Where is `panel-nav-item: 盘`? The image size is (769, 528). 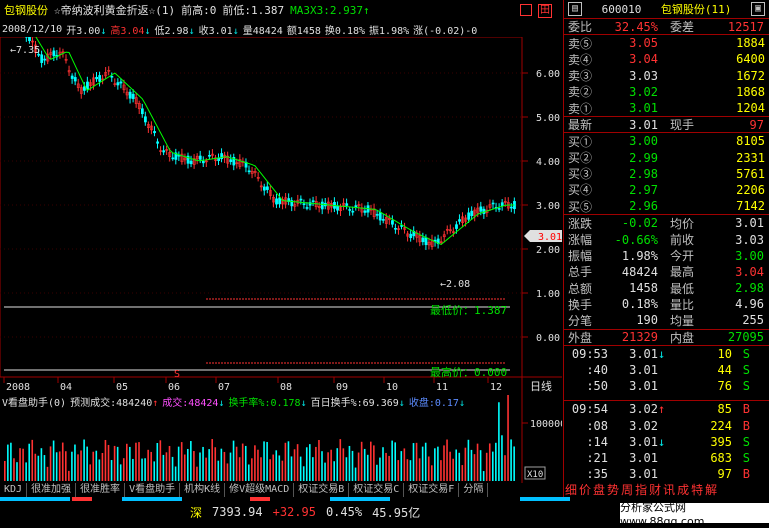
panel-nav-item: 盘 is located at coordinates (599, 490).